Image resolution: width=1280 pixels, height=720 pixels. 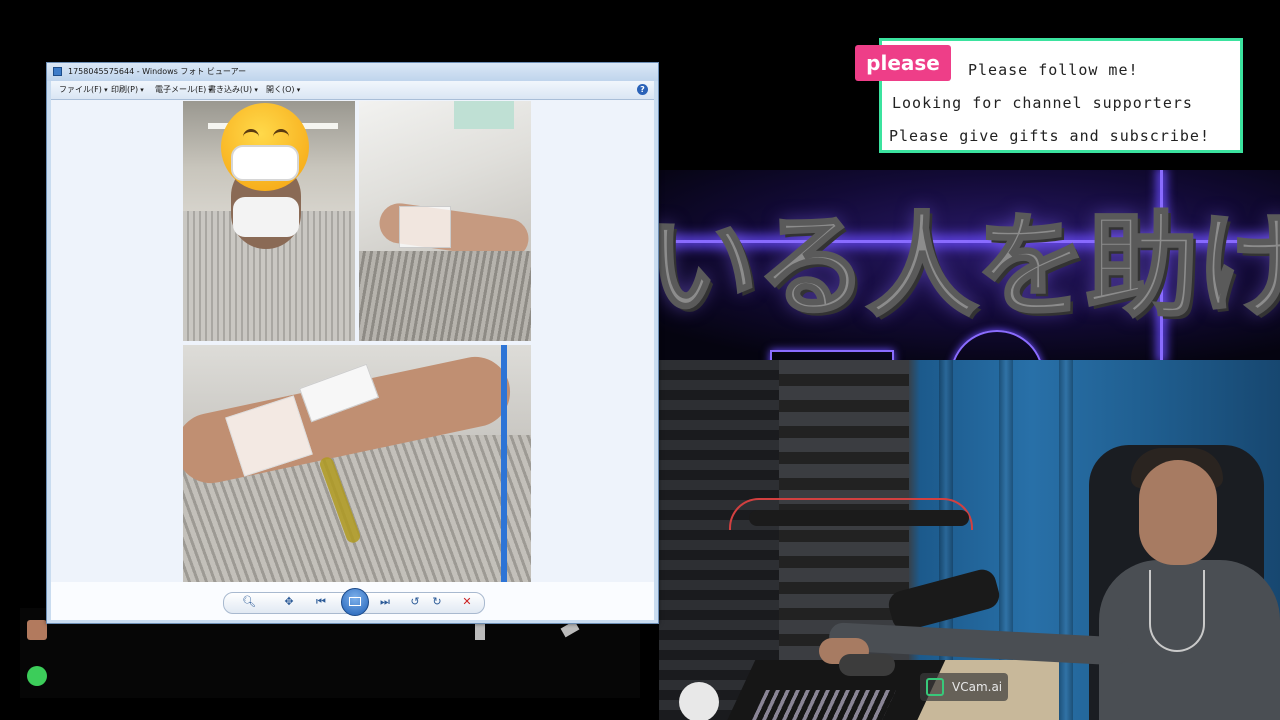 What do you see at coordinates (1042, 103) in the screenshot?
I see `follow-line-2: Looking for channel supporters` at bounding box center [1042, 103].